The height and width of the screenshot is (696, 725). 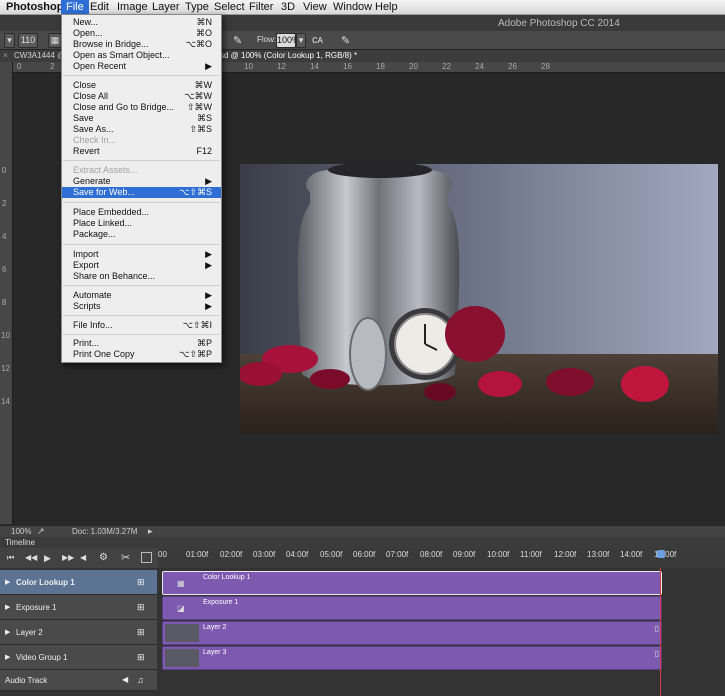 What do you see at coordinates (141, 325) in the screenshot?
I see `menu-item-file-info: File Info... ⌥⇧⌘I` at bounding box center [141, 325].